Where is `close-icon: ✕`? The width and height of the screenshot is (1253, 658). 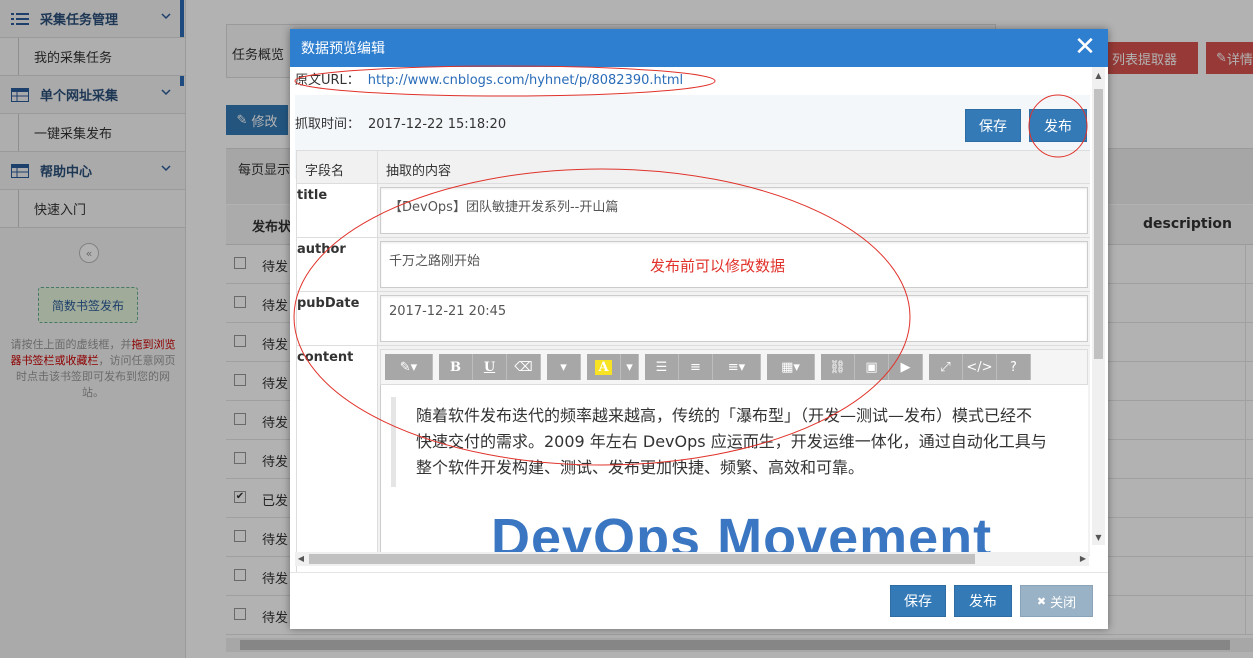 close-icon: ✕ is located at coordinates (1085, 47).